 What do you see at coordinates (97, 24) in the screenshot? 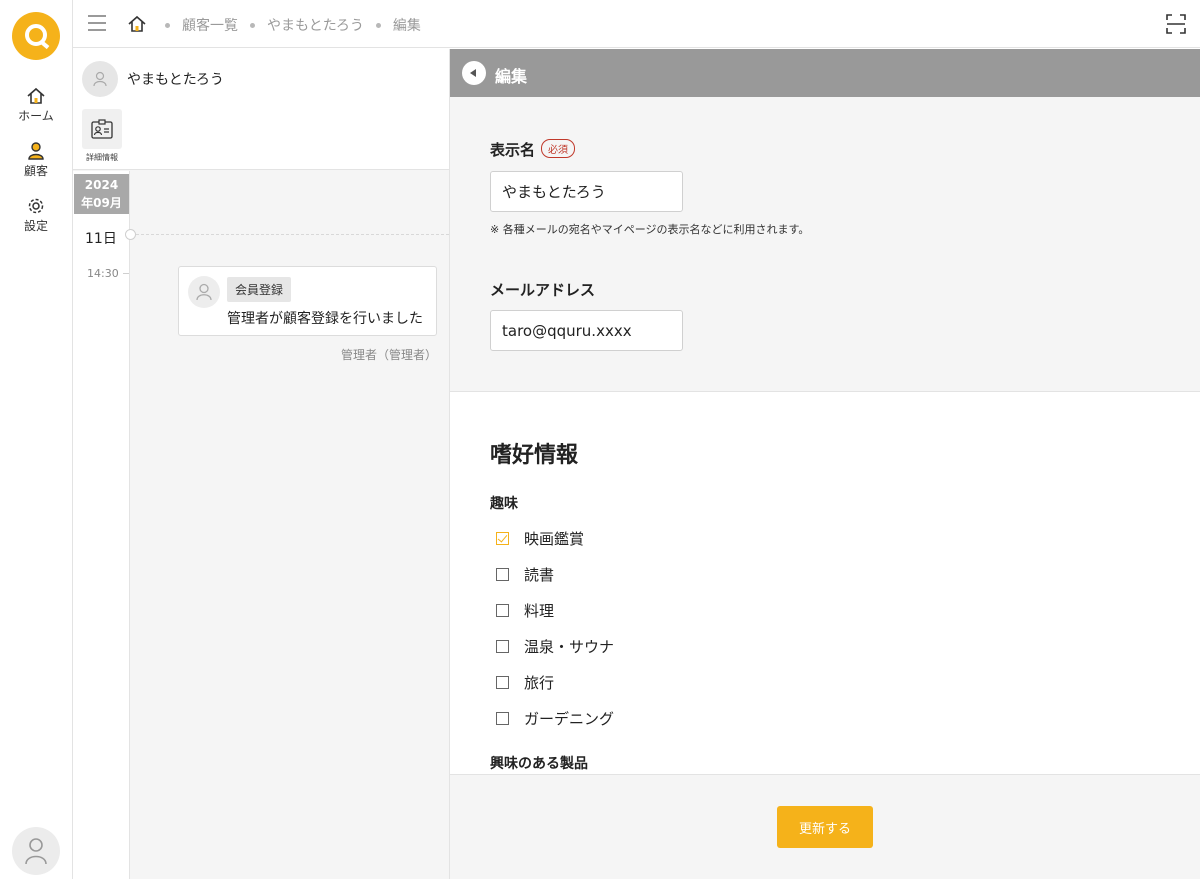
I see `menu-icon` at bounding box center [97, 24].